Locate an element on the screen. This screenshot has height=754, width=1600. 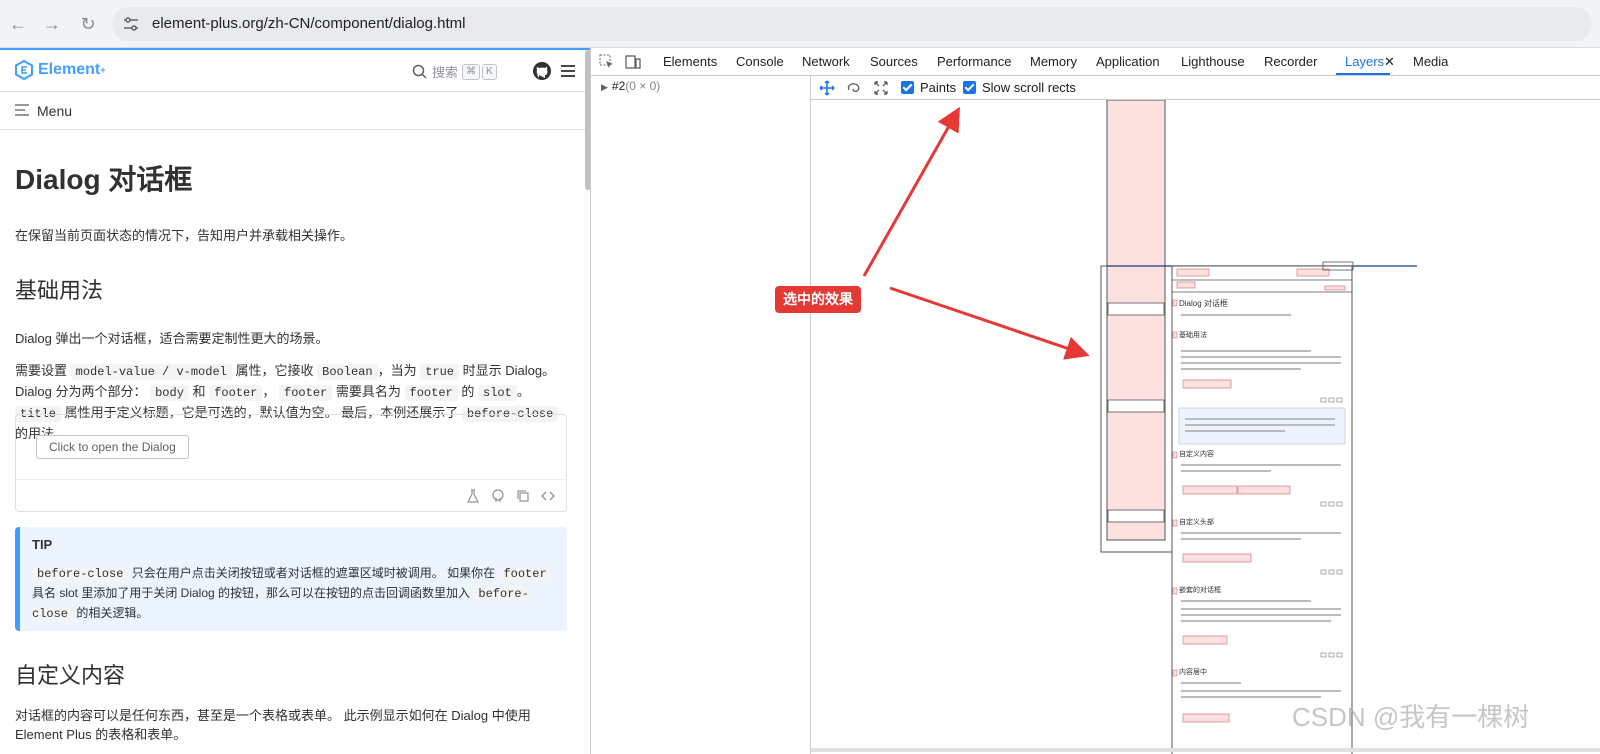
arrow-to-checkboxes is located at coordinates (911, 191).